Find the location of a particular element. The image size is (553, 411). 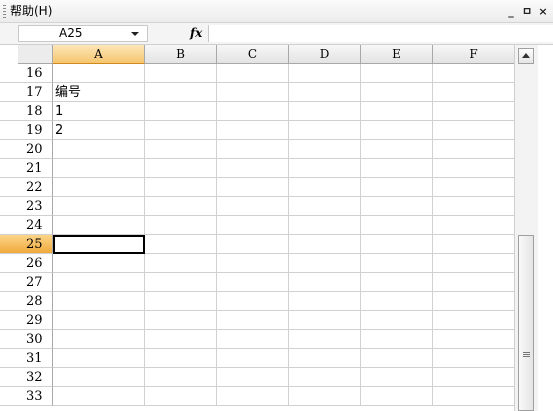

cell-c31 is located at coordinates (253, 358).